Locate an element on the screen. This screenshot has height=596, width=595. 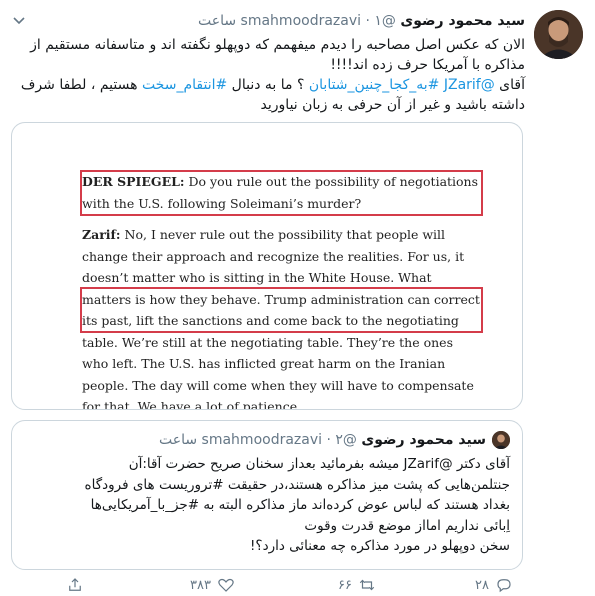
like-action: ۳۸۳ is located at coordinates (212, 585).